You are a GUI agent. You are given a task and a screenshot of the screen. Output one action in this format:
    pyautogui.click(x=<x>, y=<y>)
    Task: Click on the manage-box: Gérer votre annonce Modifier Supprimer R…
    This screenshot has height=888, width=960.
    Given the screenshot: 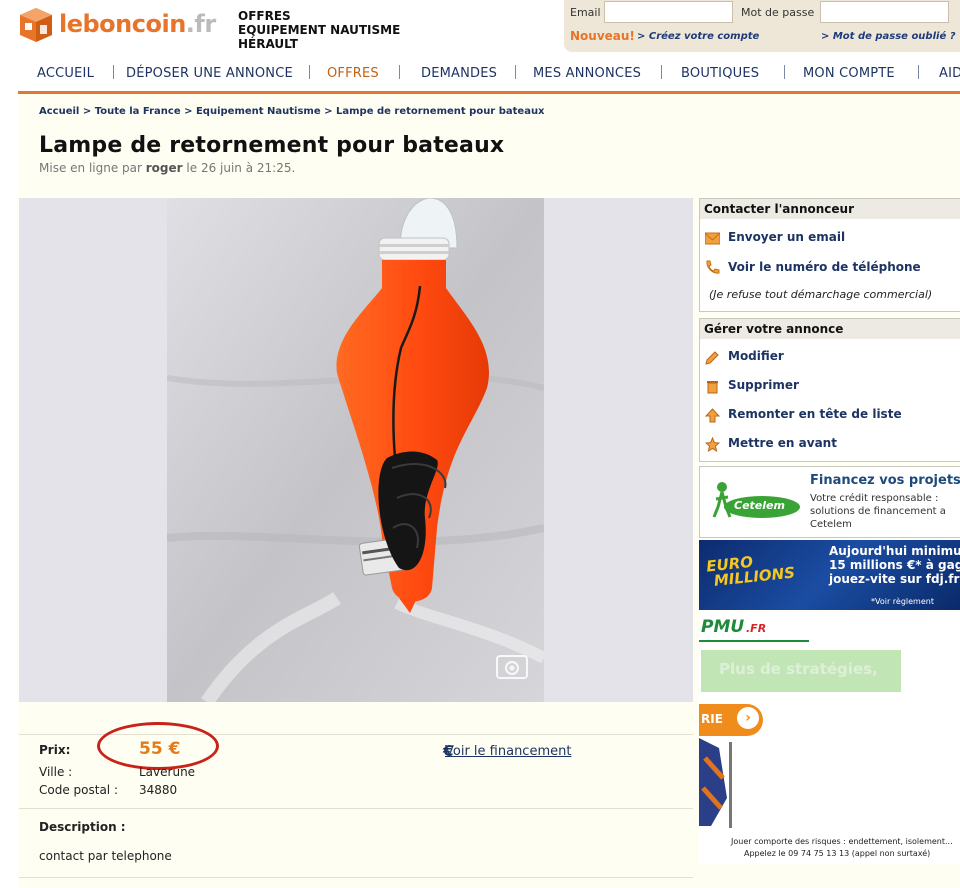 What is the action you would take?
    pyautogui.click(x=829, y=390)
    